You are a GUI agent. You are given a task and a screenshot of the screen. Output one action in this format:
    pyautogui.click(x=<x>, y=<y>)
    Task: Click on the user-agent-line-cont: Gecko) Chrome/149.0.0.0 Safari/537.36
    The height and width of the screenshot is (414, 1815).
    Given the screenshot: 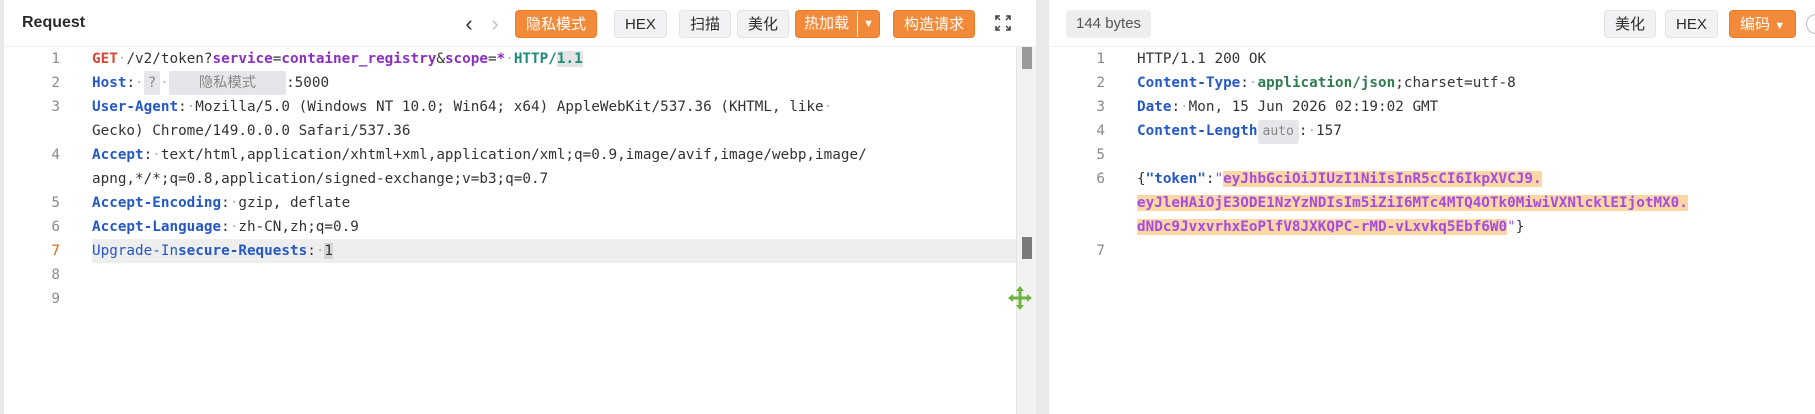 What is the action you would take?
    pyautogui.click(x=251, y=131)
    